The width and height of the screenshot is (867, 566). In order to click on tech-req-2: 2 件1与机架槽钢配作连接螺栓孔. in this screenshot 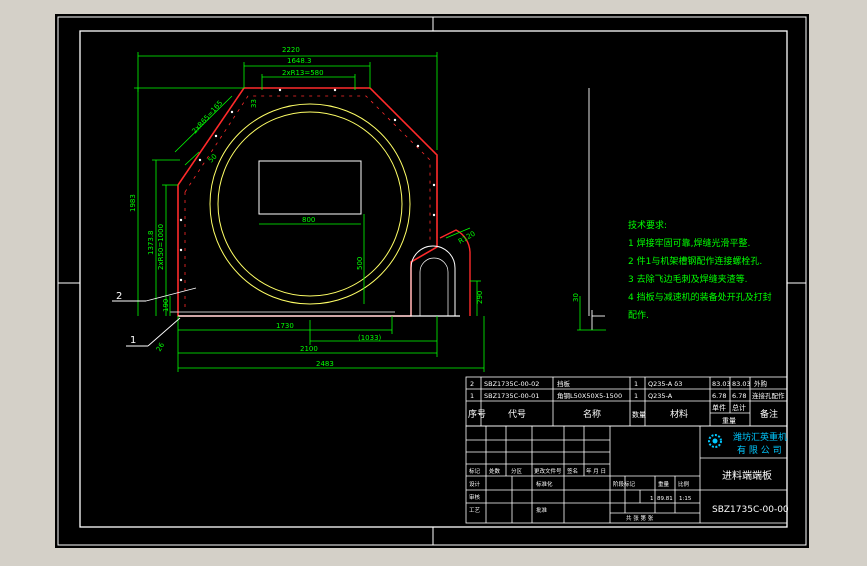, I will do `click(695, 261)`.